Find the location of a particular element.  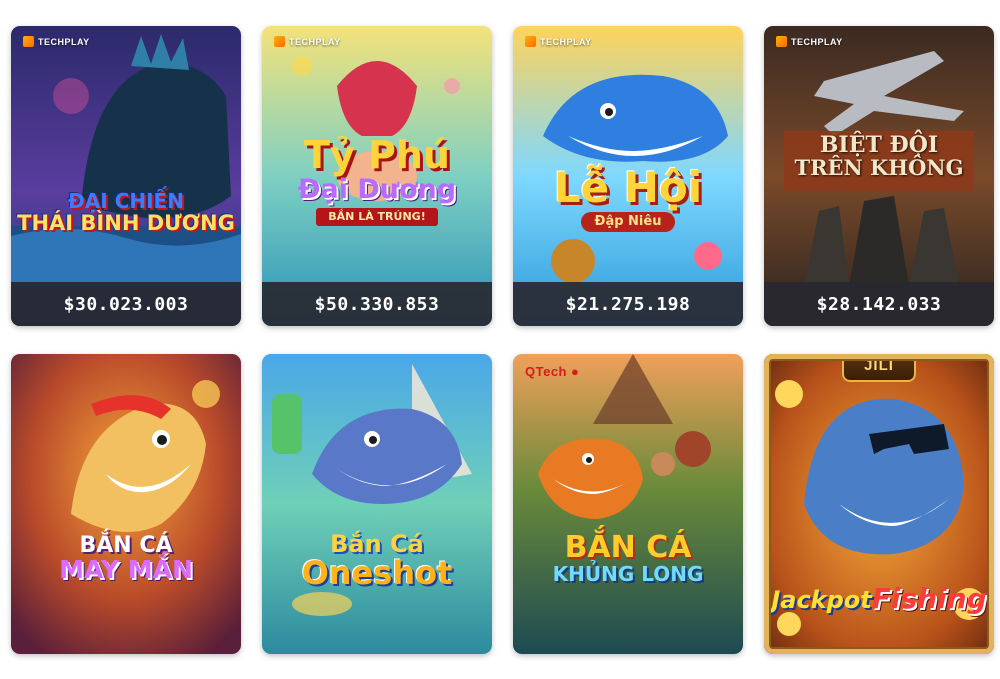

jackpot-value: $28.142.033 is located at coordinates (879, 304).